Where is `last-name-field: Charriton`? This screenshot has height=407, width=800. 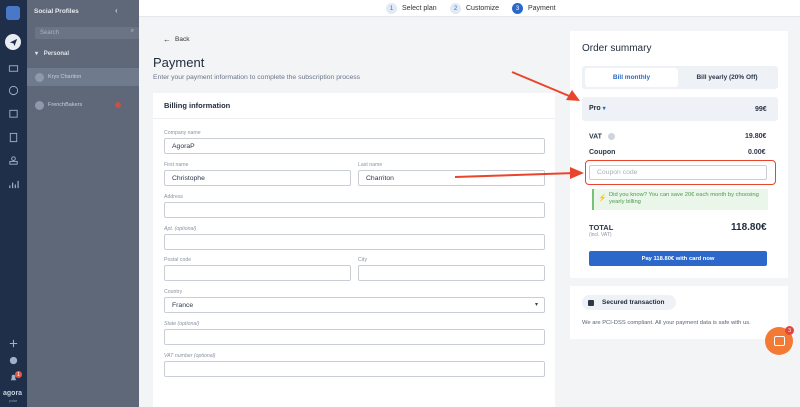 last-name-field: Charriton is located at coordinates (451, 178).